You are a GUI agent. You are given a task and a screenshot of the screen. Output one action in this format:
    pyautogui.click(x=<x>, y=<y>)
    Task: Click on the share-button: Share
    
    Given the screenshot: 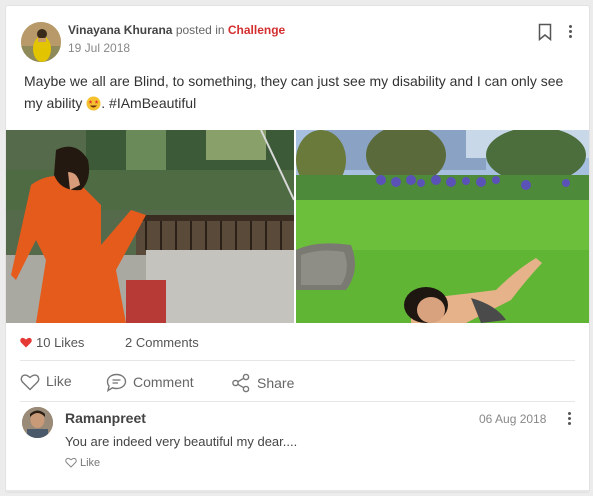 What is the action you would take?
    pyautogui.click(x=262, y=383)
    